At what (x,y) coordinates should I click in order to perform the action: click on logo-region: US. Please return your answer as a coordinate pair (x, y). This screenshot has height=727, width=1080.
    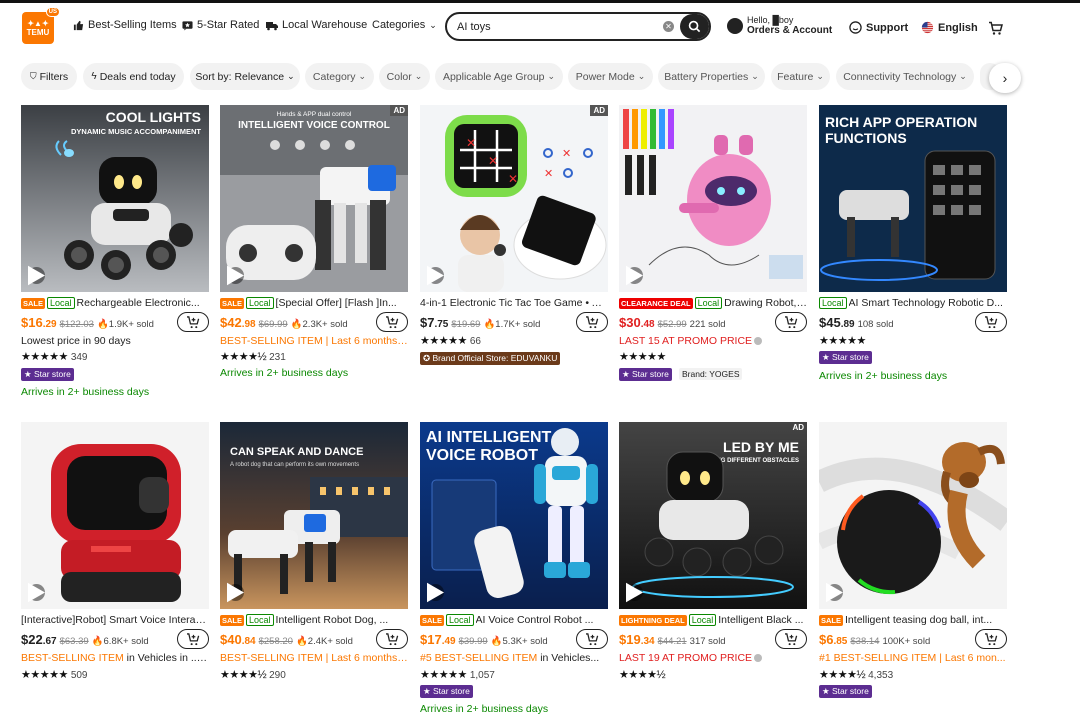
    Looking at the image, I should click on (52, 12).